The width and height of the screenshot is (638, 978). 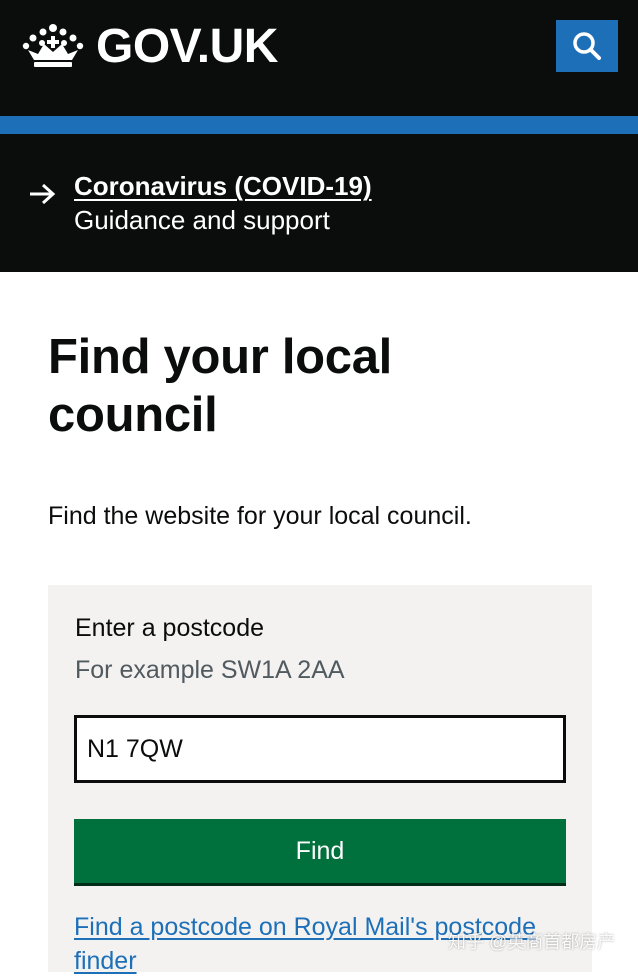 What do you see at coordinates (319, 203) in the screenshot?
I see `covid-banner` at bounding box center [319, 203].